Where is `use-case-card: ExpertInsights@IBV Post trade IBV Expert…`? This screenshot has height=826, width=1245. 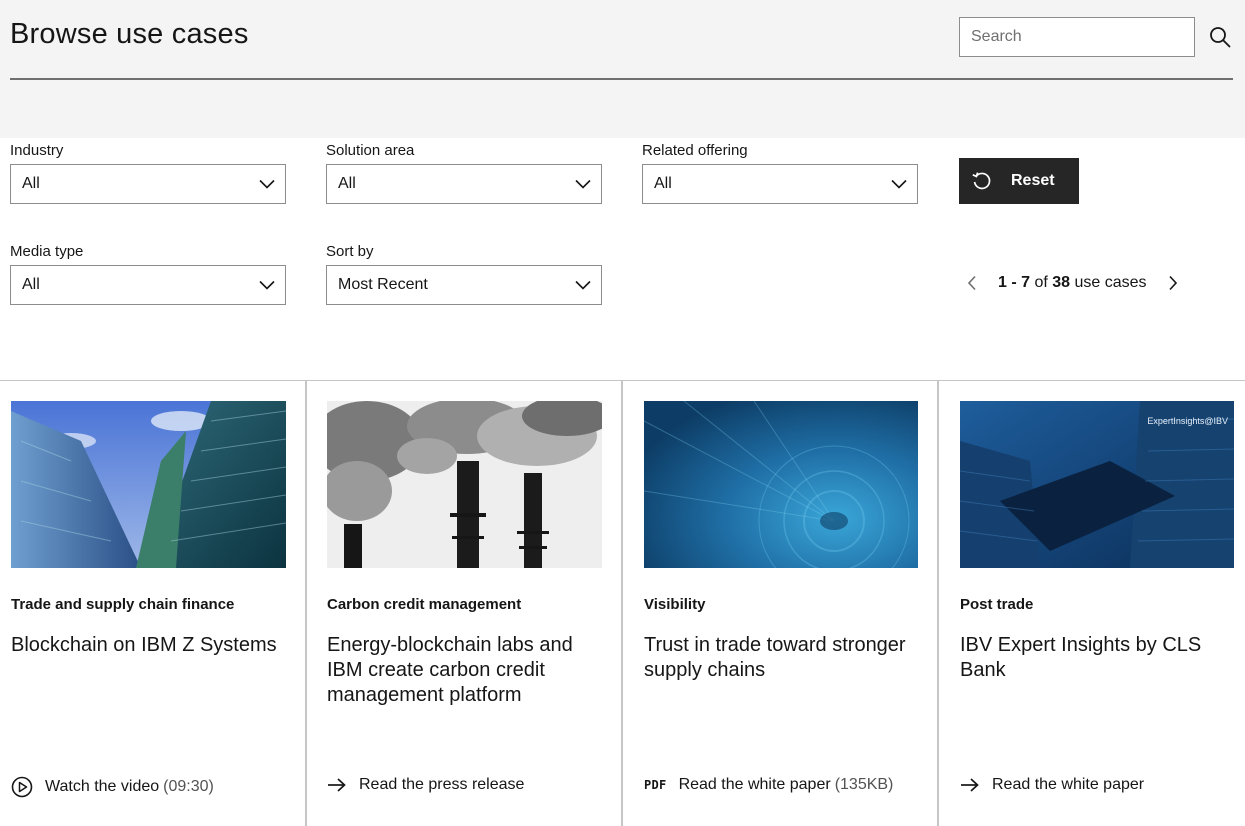
use-case-card: ExpertInsights@IBV Post trade IBV Expert… is located at coordinates (1102, 603).